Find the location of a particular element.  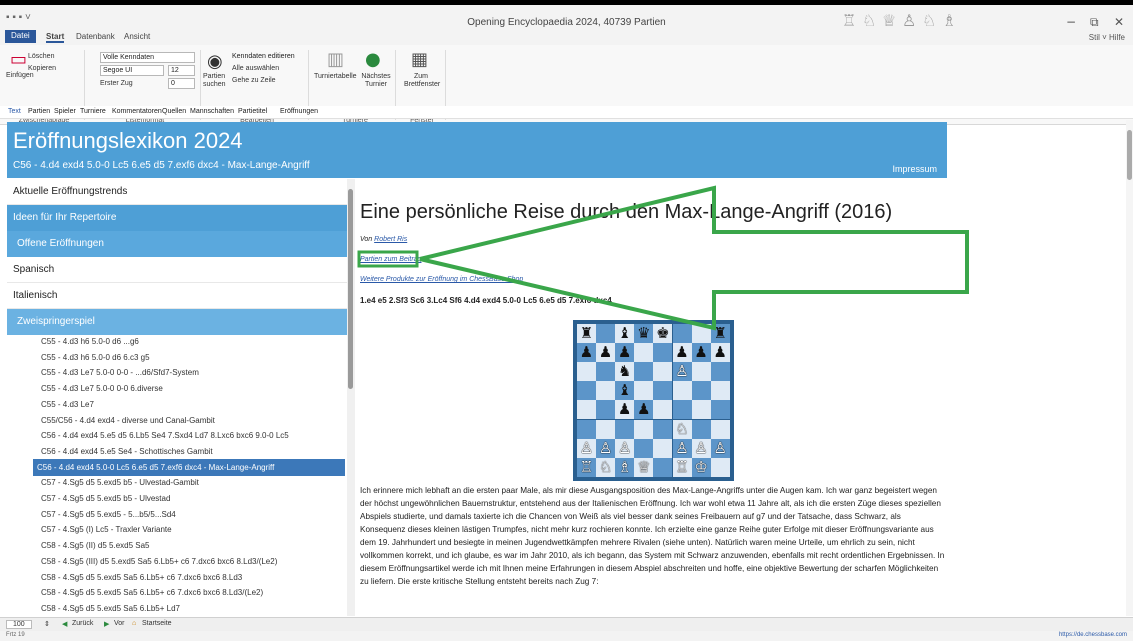

first-move-input: 0 is located at coordinates (181, 83).